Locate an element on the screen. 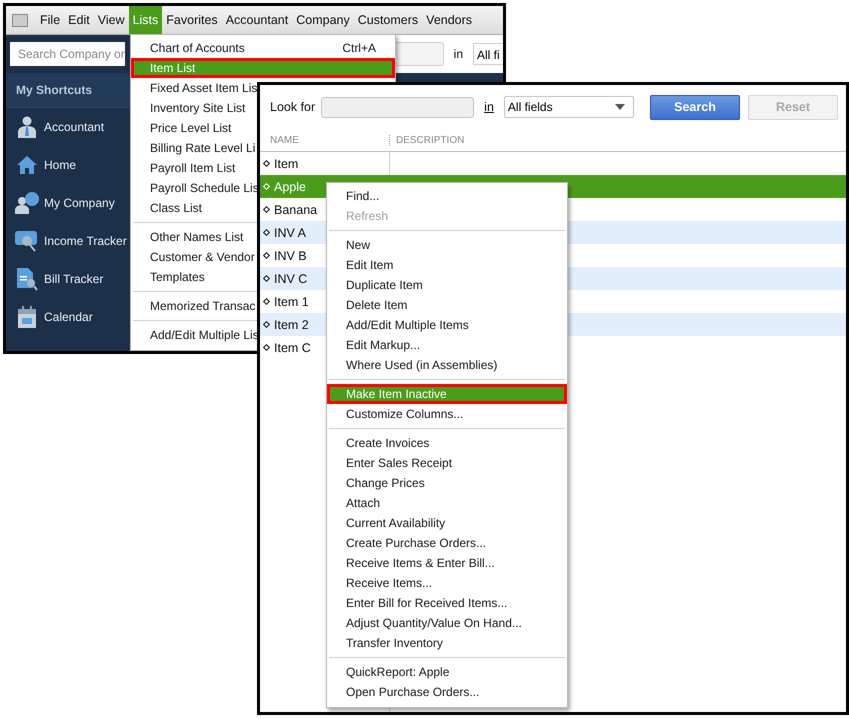  item-name: Item is located at coordinates (286, 163).